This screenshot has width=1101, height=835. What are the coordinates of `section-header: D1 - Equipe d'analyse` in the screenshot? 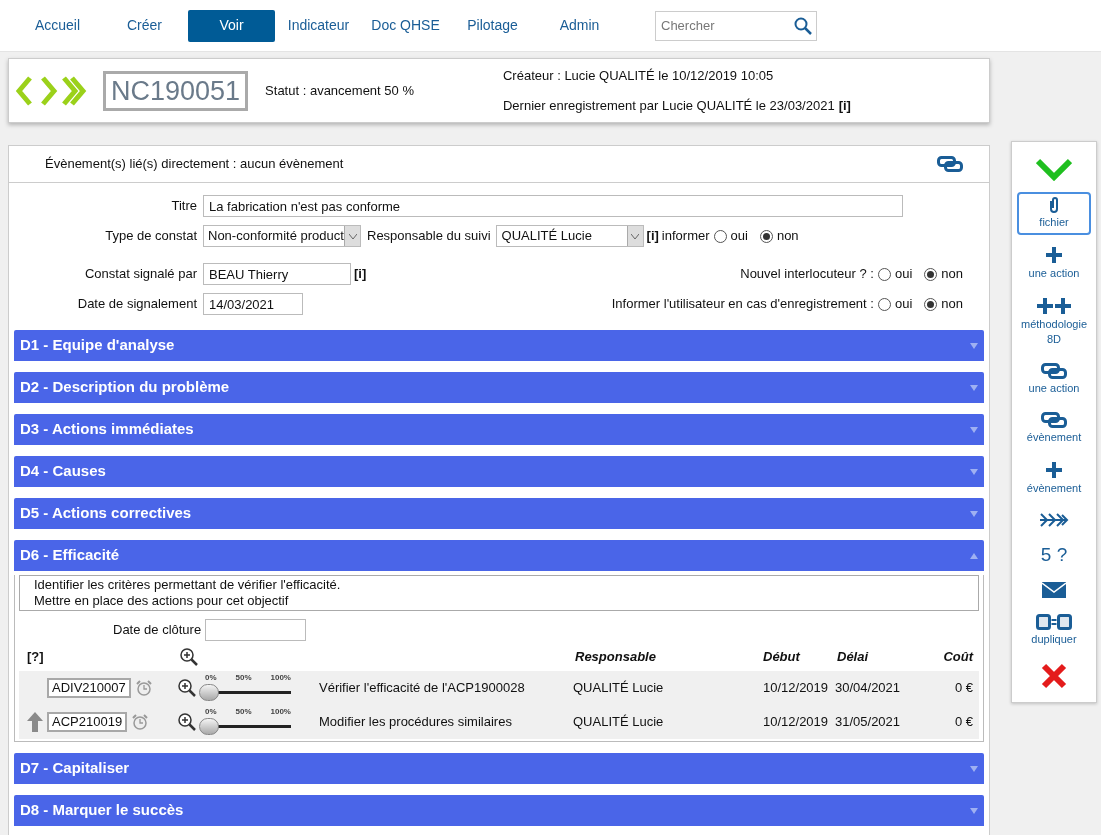 It's located at (499, 345).